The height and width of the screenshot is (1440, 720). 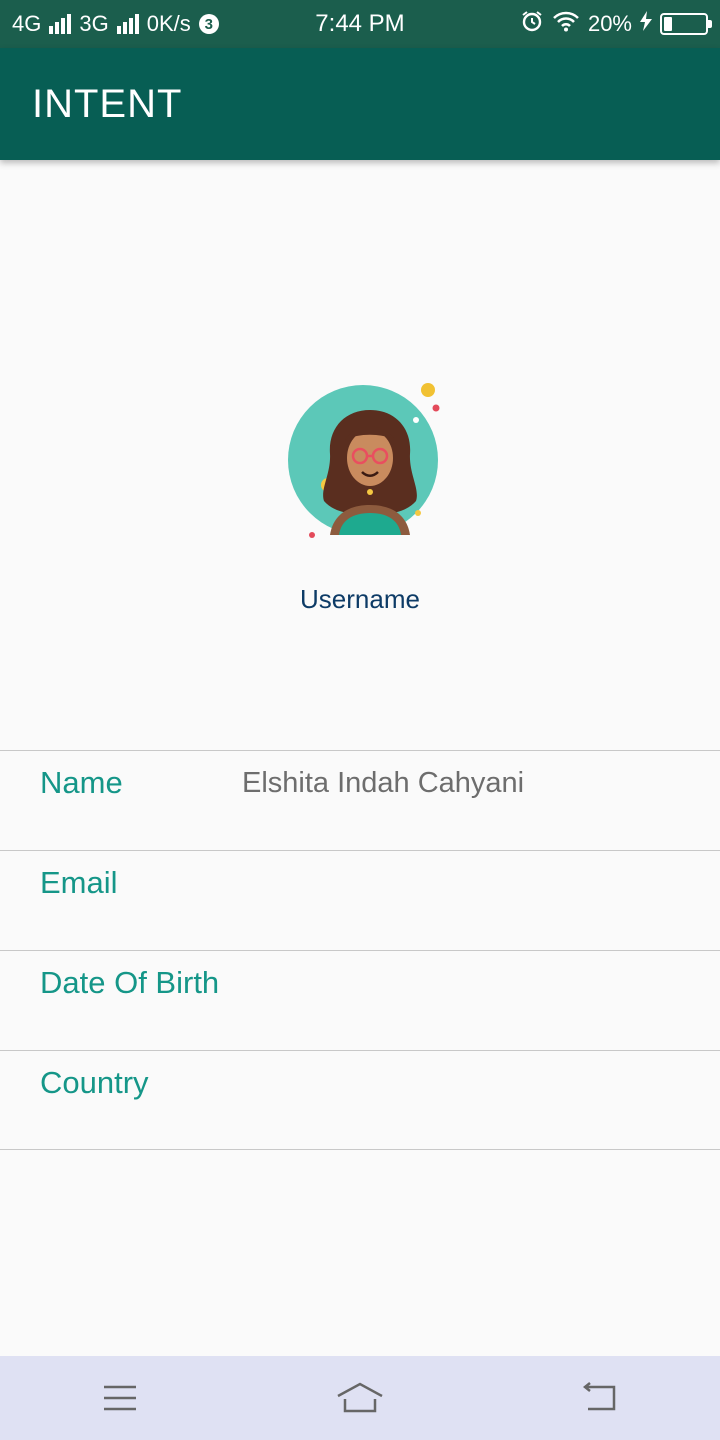 I want to click on avatar, so click(x=360, y=455).